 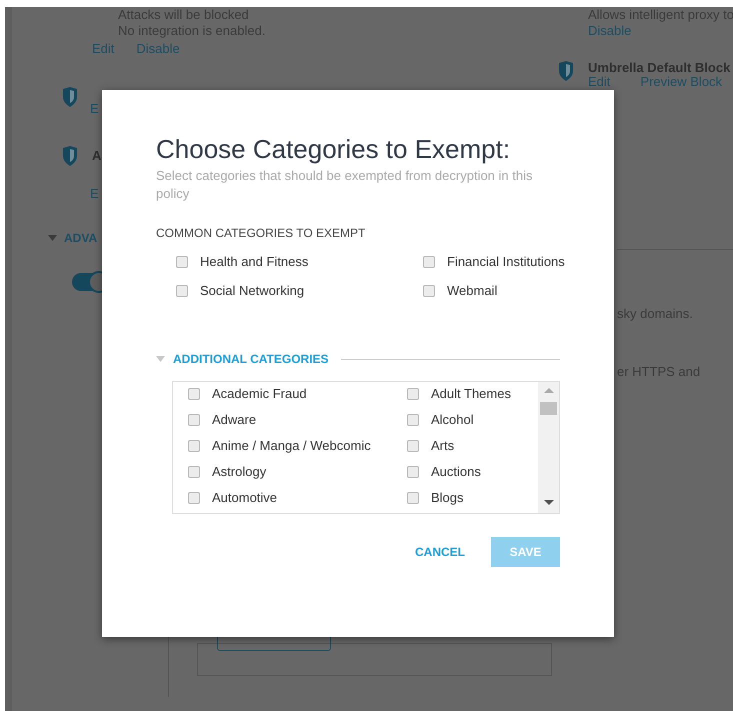 What do you see at coordinates (471, 394) in the screenshot?
I see `checkbox-label: Adult Themes` at bounding box center [471, 394].